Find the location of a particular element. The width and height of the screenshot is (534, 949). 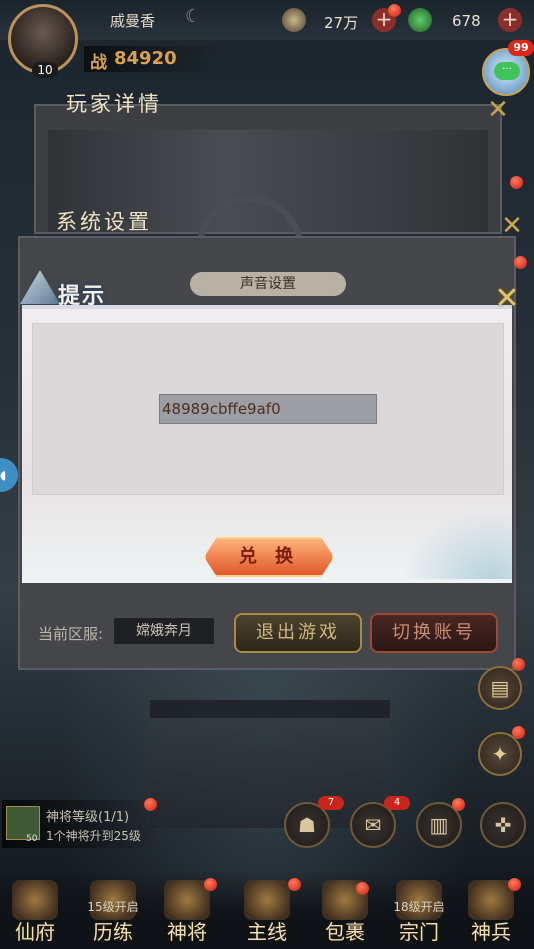

currency2-add-button: + is located at coordinates (510, 20).